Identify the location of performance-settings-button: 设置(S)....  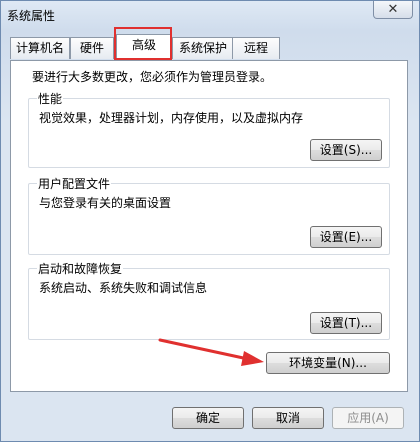
(346, 150).